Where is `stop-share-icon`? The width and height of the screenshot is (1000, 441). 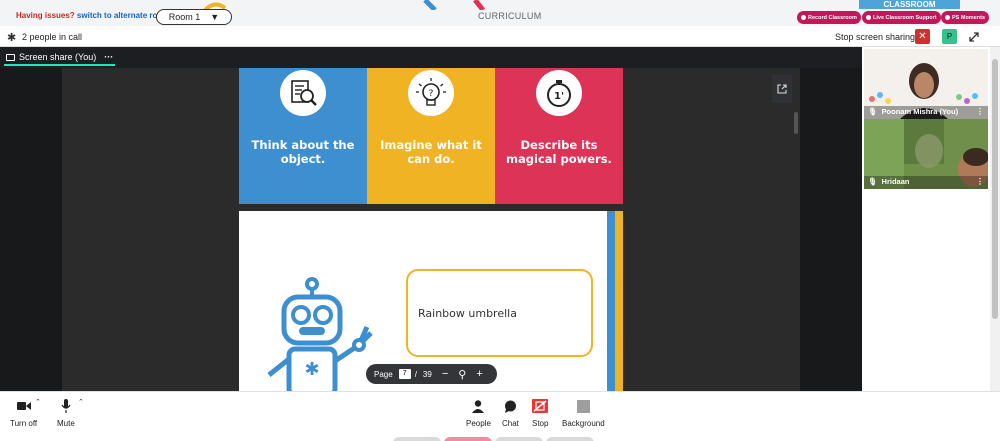 stop-share-icon is located at coordinates (540, 406).